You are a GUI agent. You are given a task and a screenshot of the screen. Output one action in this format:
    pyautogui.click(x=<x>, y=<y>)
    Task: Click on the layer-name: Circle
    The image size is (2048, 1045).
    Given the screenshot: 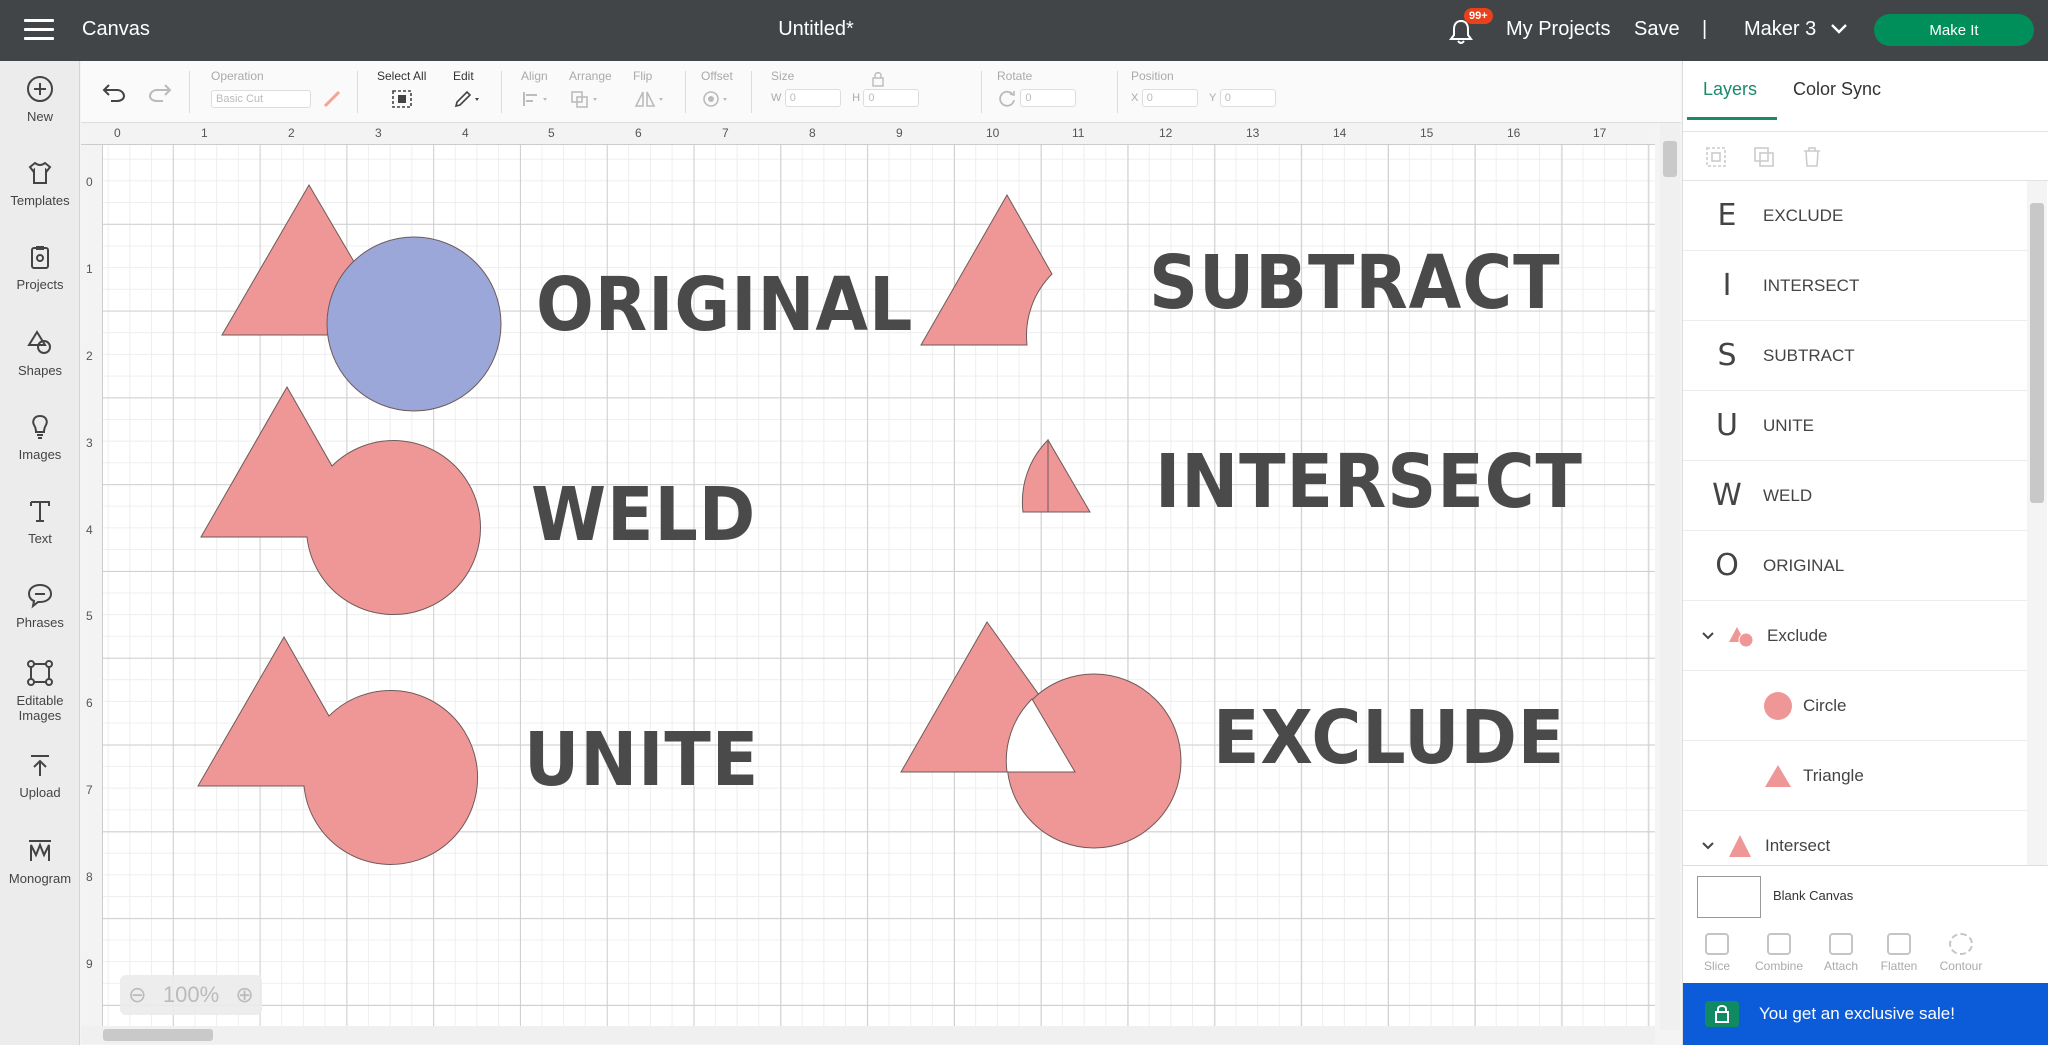 What is the action you would take?
    pyautogui.click(x=1825, y=705)
    